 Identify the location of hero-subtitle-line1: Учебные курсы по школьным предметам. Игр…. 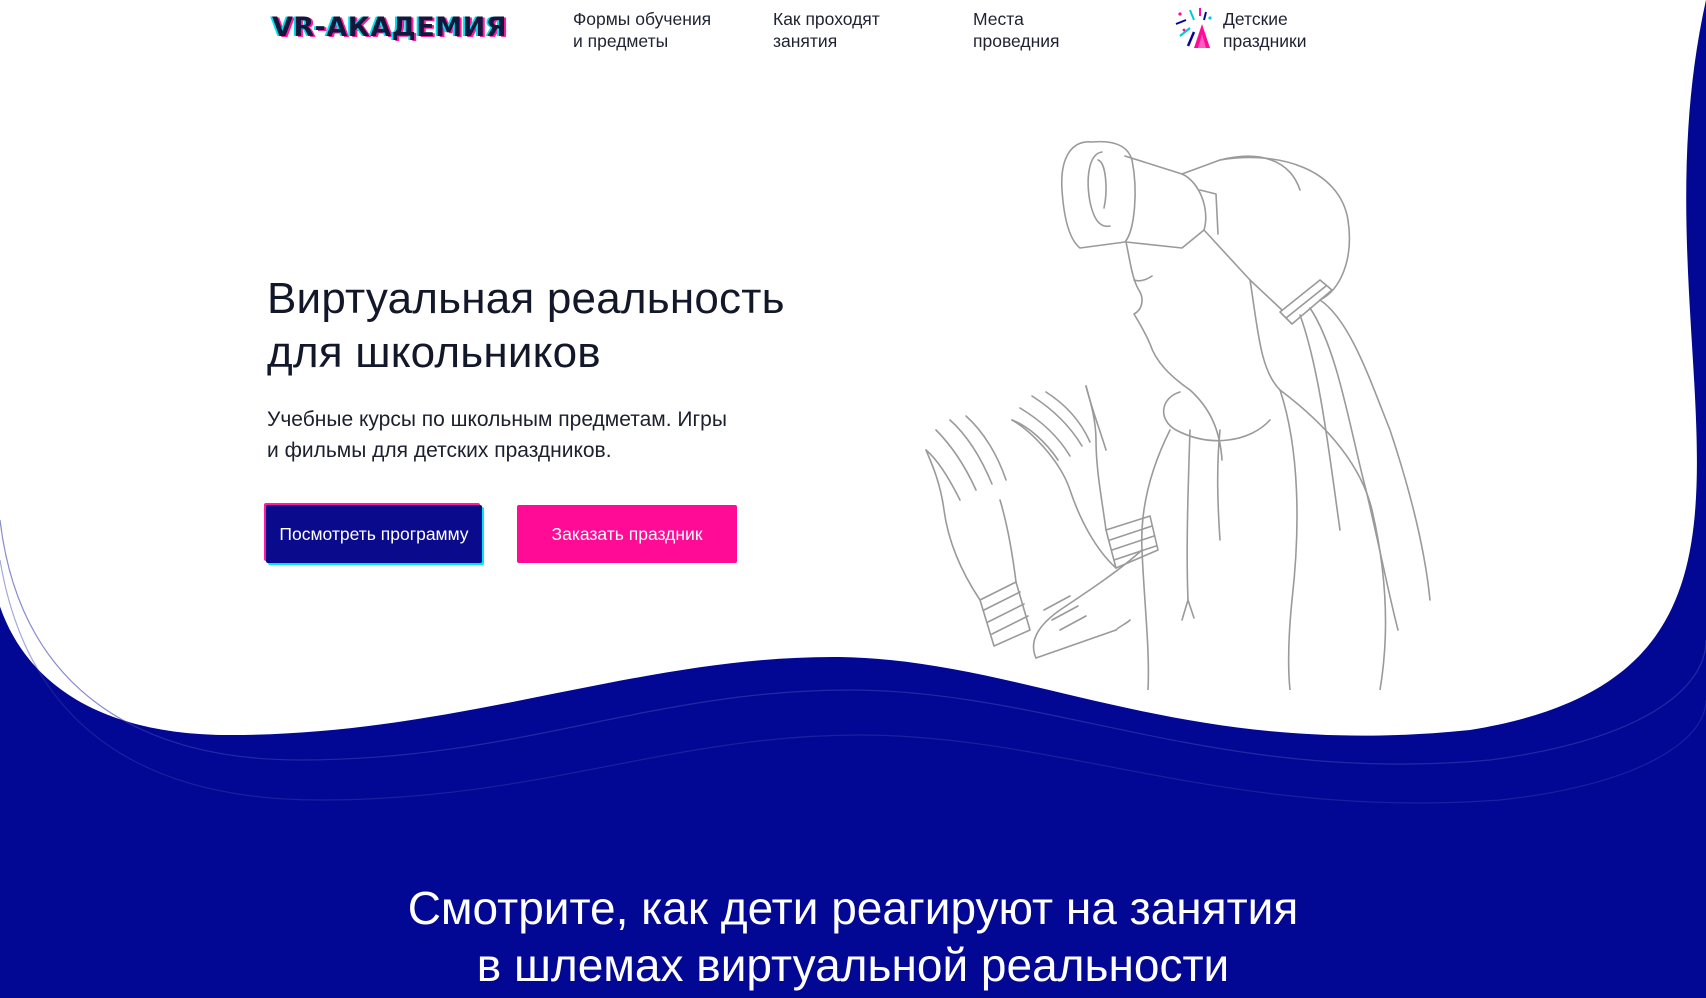
(497, 419).